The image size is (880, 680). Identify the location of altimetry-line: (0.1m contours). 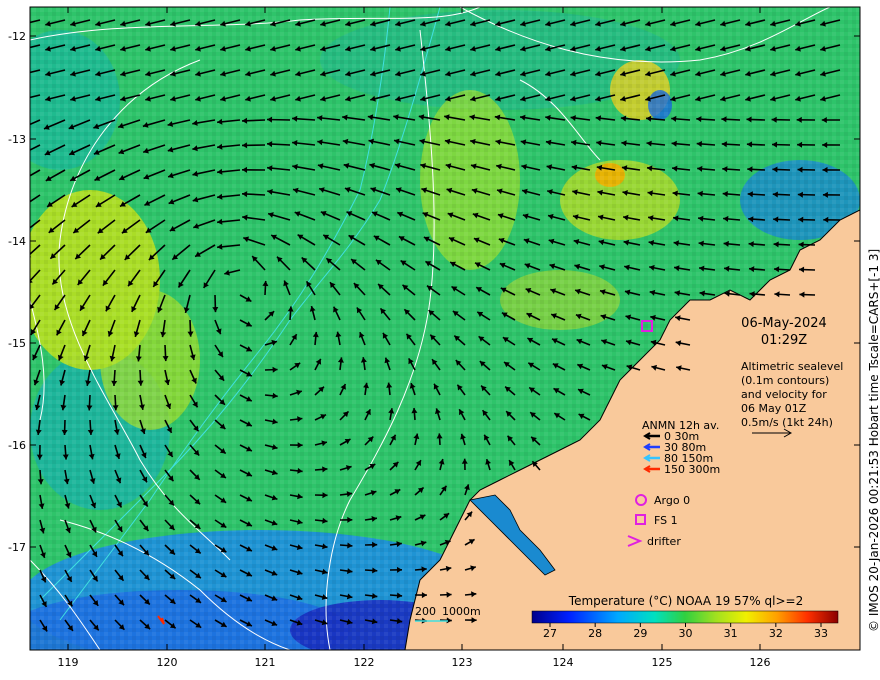
(785, 380).